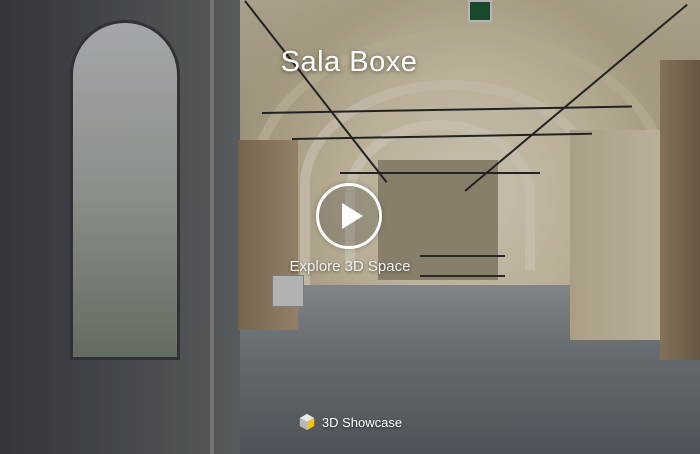 This screenshot has width=700, height=454. Describe the element at coordinates (362, 422) in the screenshot. I see `brand-label: 3D Showcase` at that location.